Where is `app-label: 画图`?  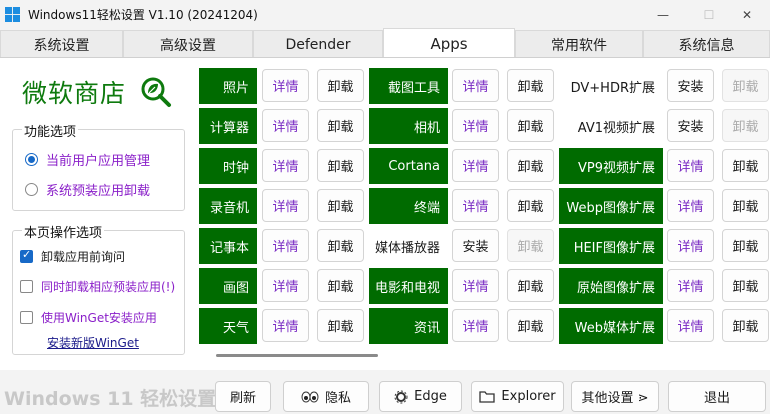 app-label: 画图 is located at coordinates (228, 286).